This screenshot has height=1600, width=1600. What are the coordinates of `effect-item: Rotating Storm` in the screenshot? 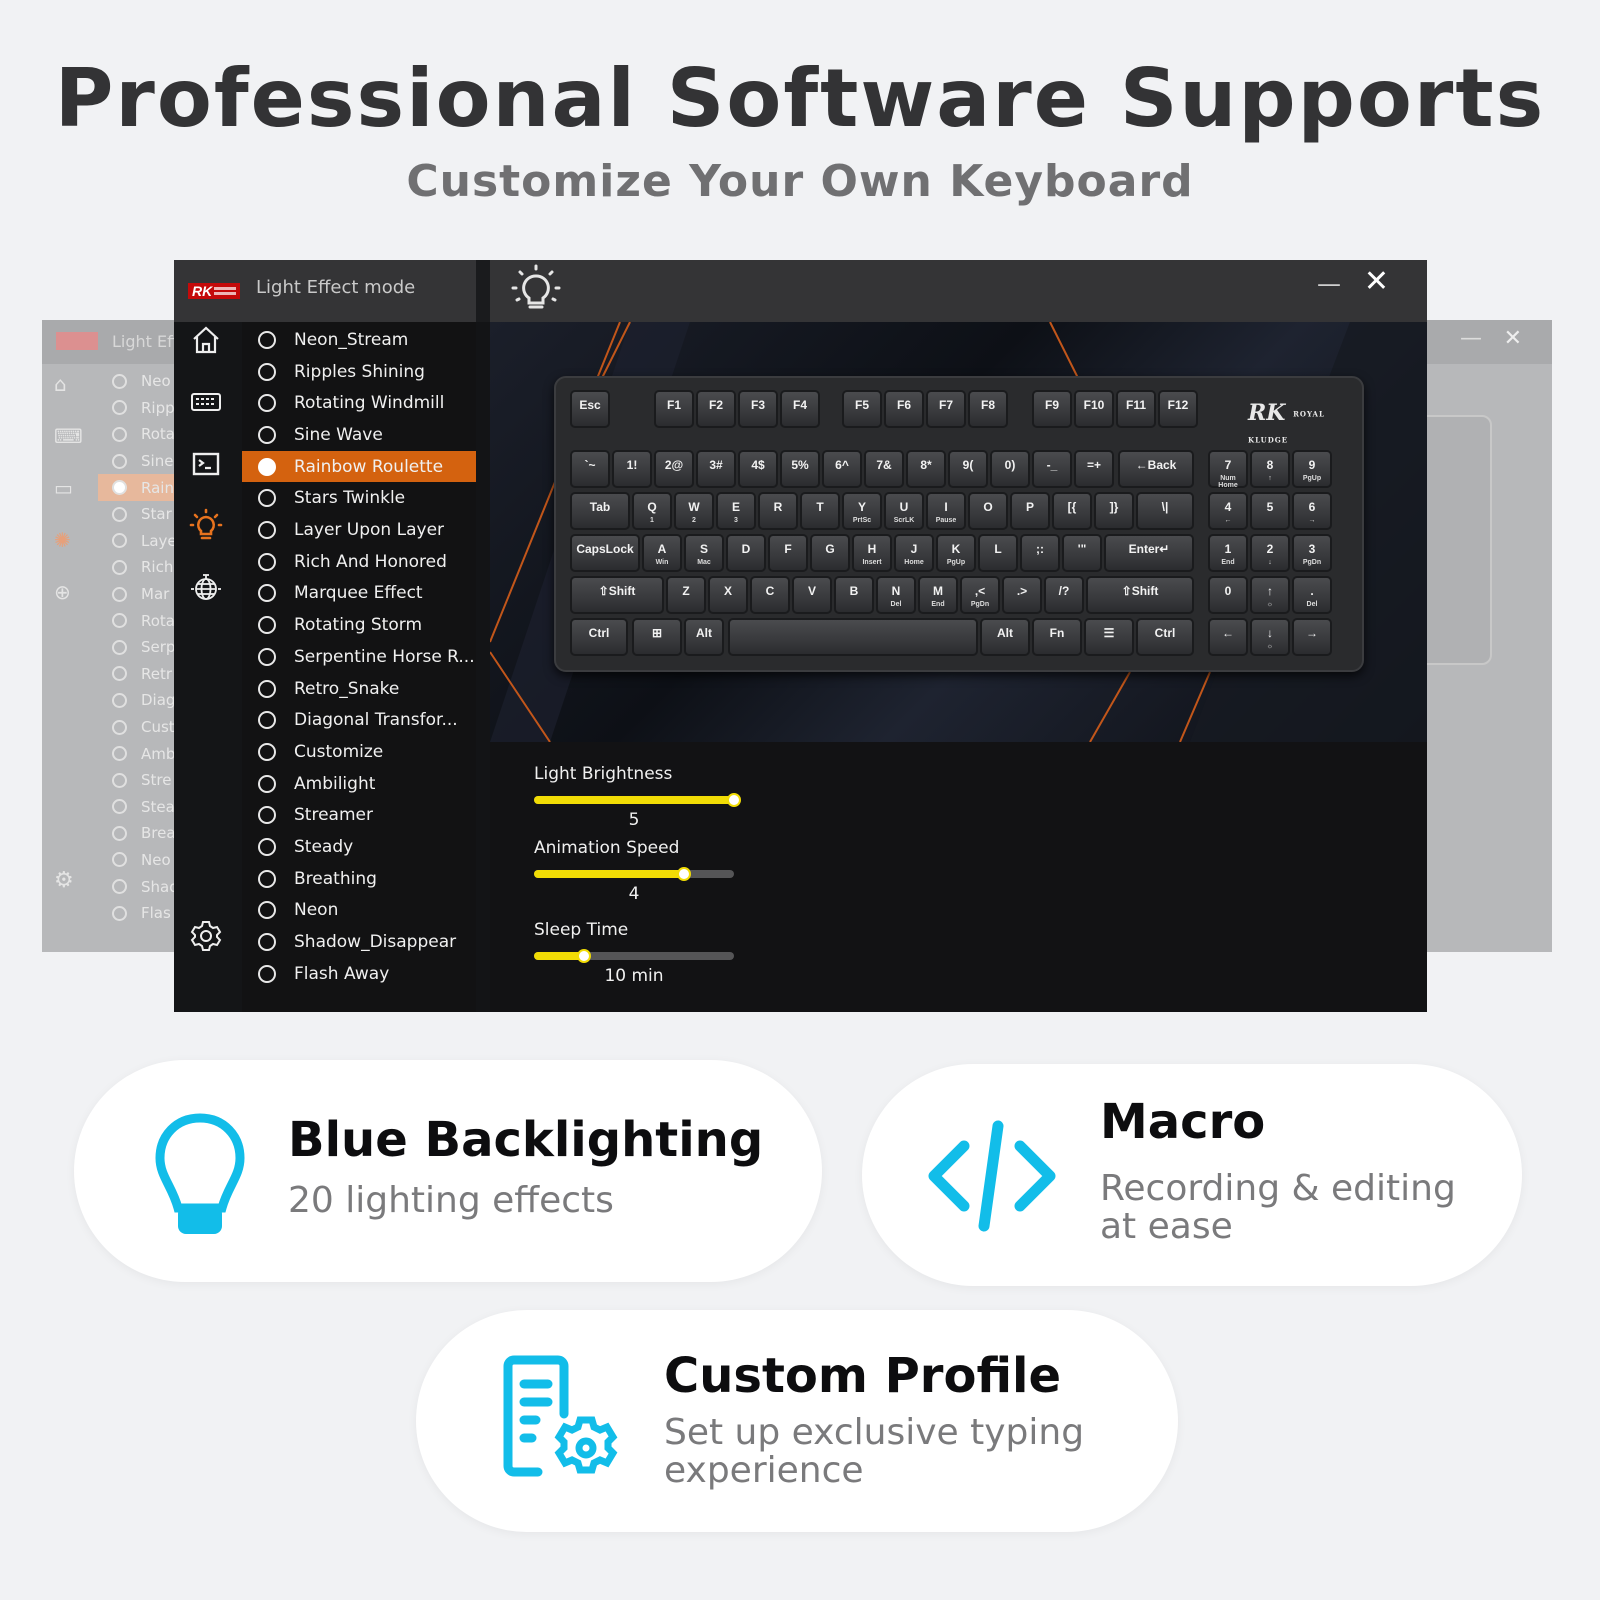 It's located at (359, 625).